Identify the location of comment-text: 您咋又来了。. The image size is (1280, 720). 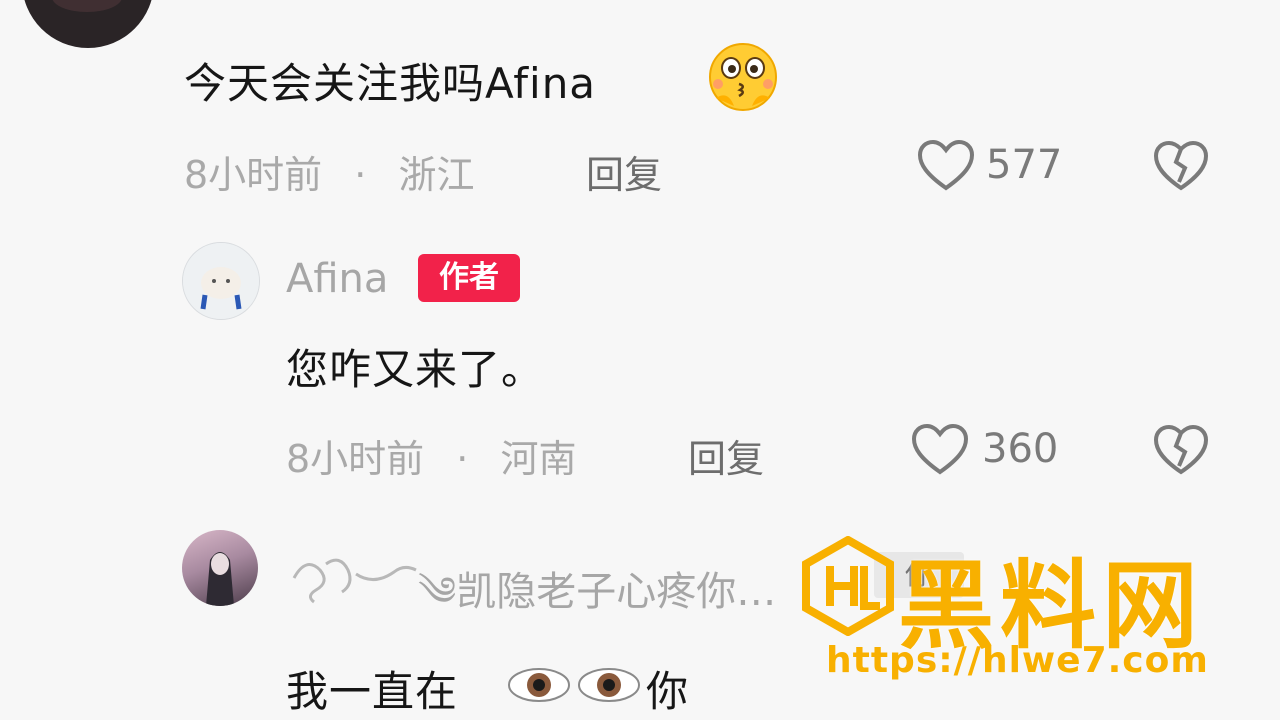
(415, 369).